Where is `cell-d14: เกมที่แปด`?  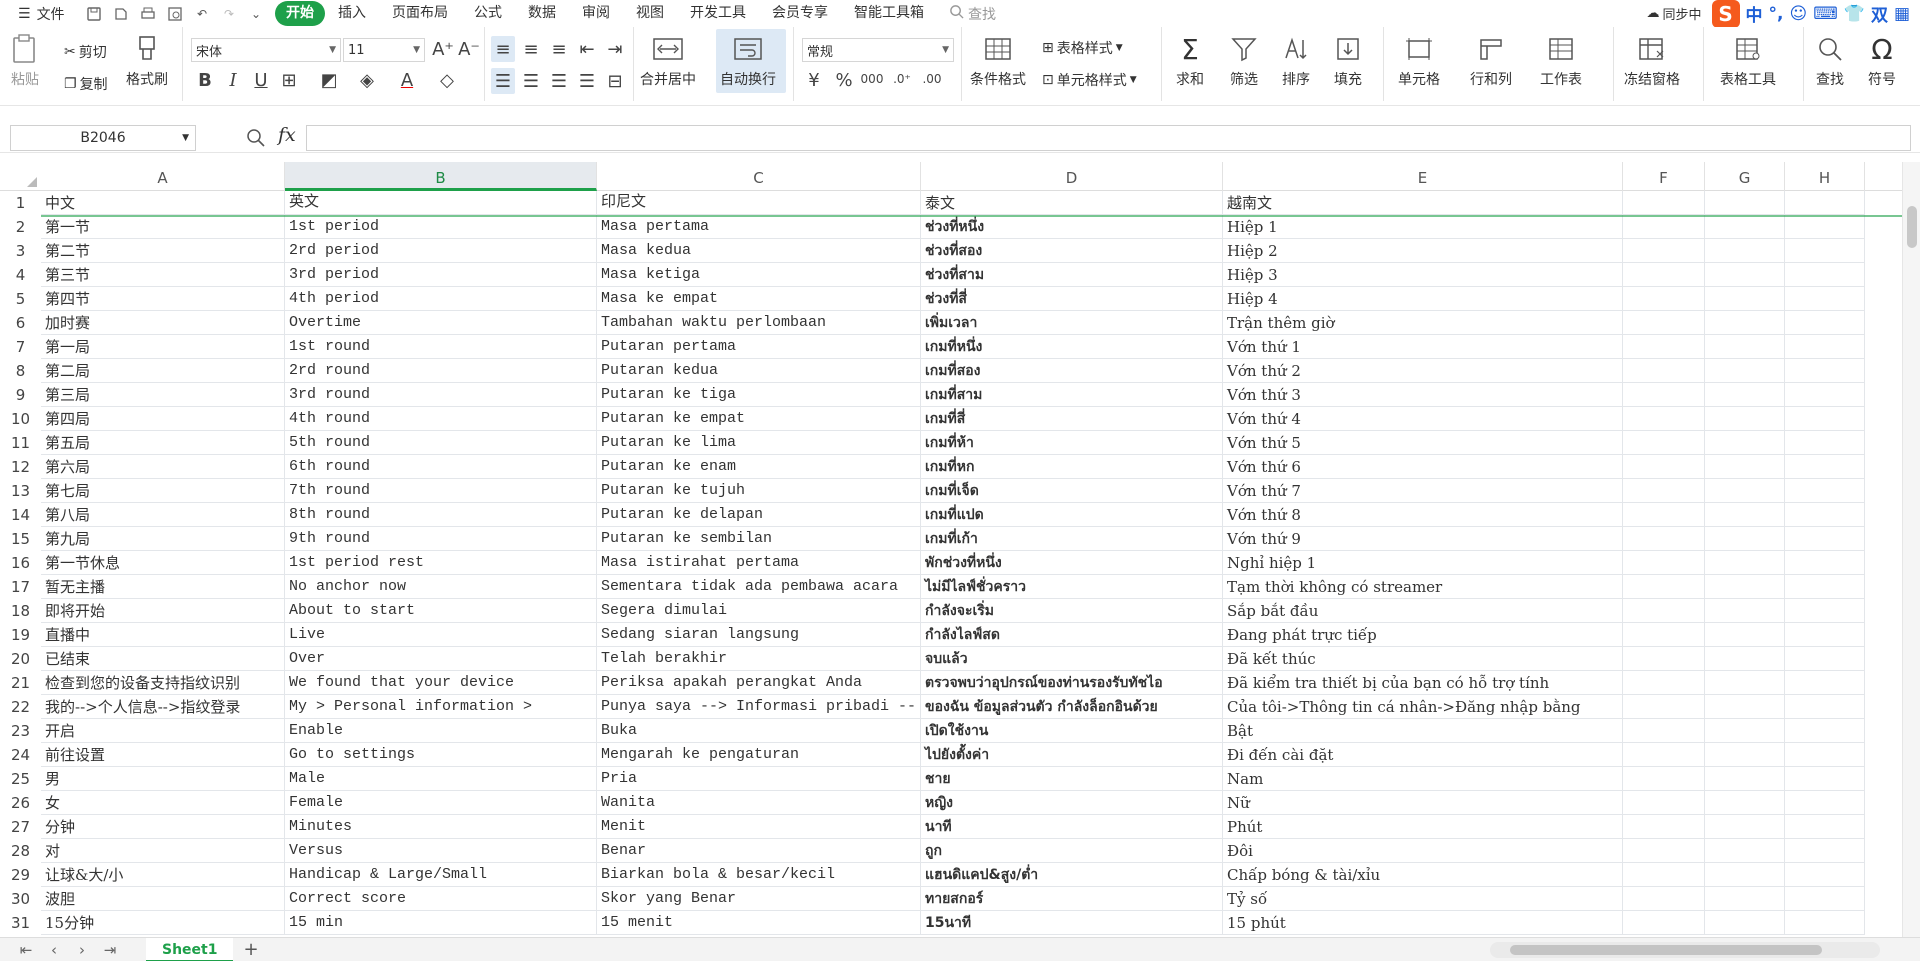 cell-d14: เกมที่แปด is located at coordinates (1072, 515).